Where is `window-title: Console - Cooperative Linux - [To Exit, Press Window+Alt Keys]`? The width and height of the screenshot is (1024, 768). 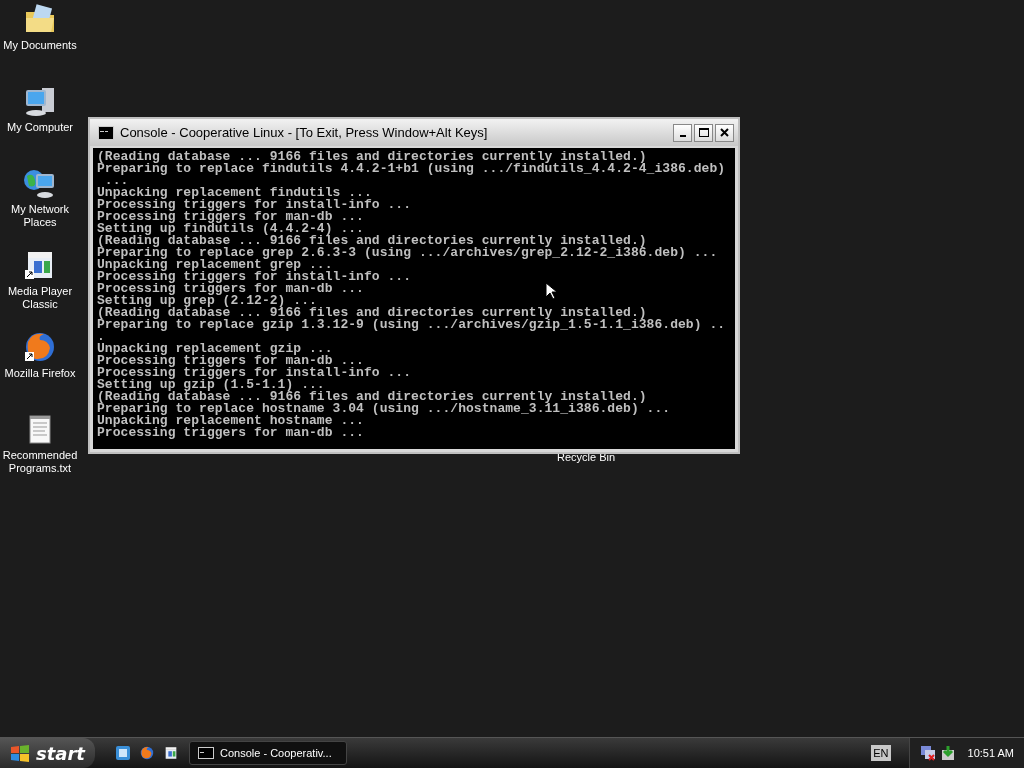 window-title: Console - Cooperative Linux - [To Exit, Press Window+Alt Keys] is located at coordinates (304, 132).